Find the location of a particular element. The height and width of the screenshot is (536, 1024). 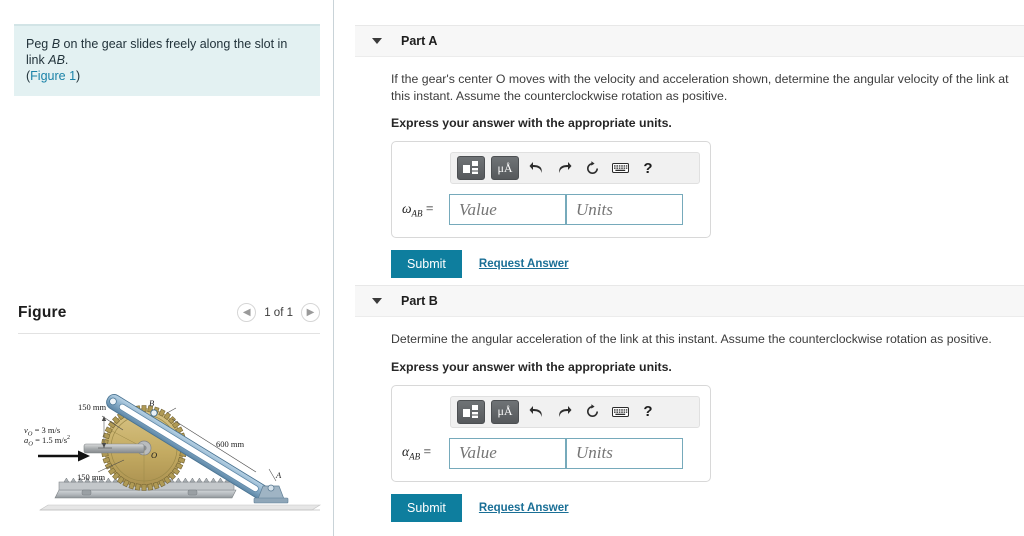

dimension-label-top: 150 mm is located at coordinates (92, 407).